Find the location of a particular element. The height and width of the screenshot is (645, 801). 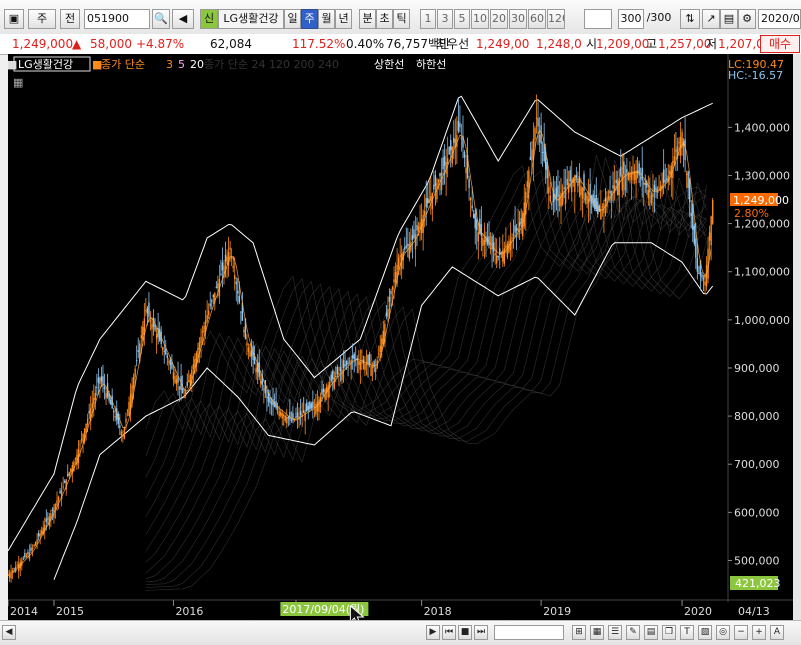

interval-button-0: 1 is located at coordinates (428, 19).